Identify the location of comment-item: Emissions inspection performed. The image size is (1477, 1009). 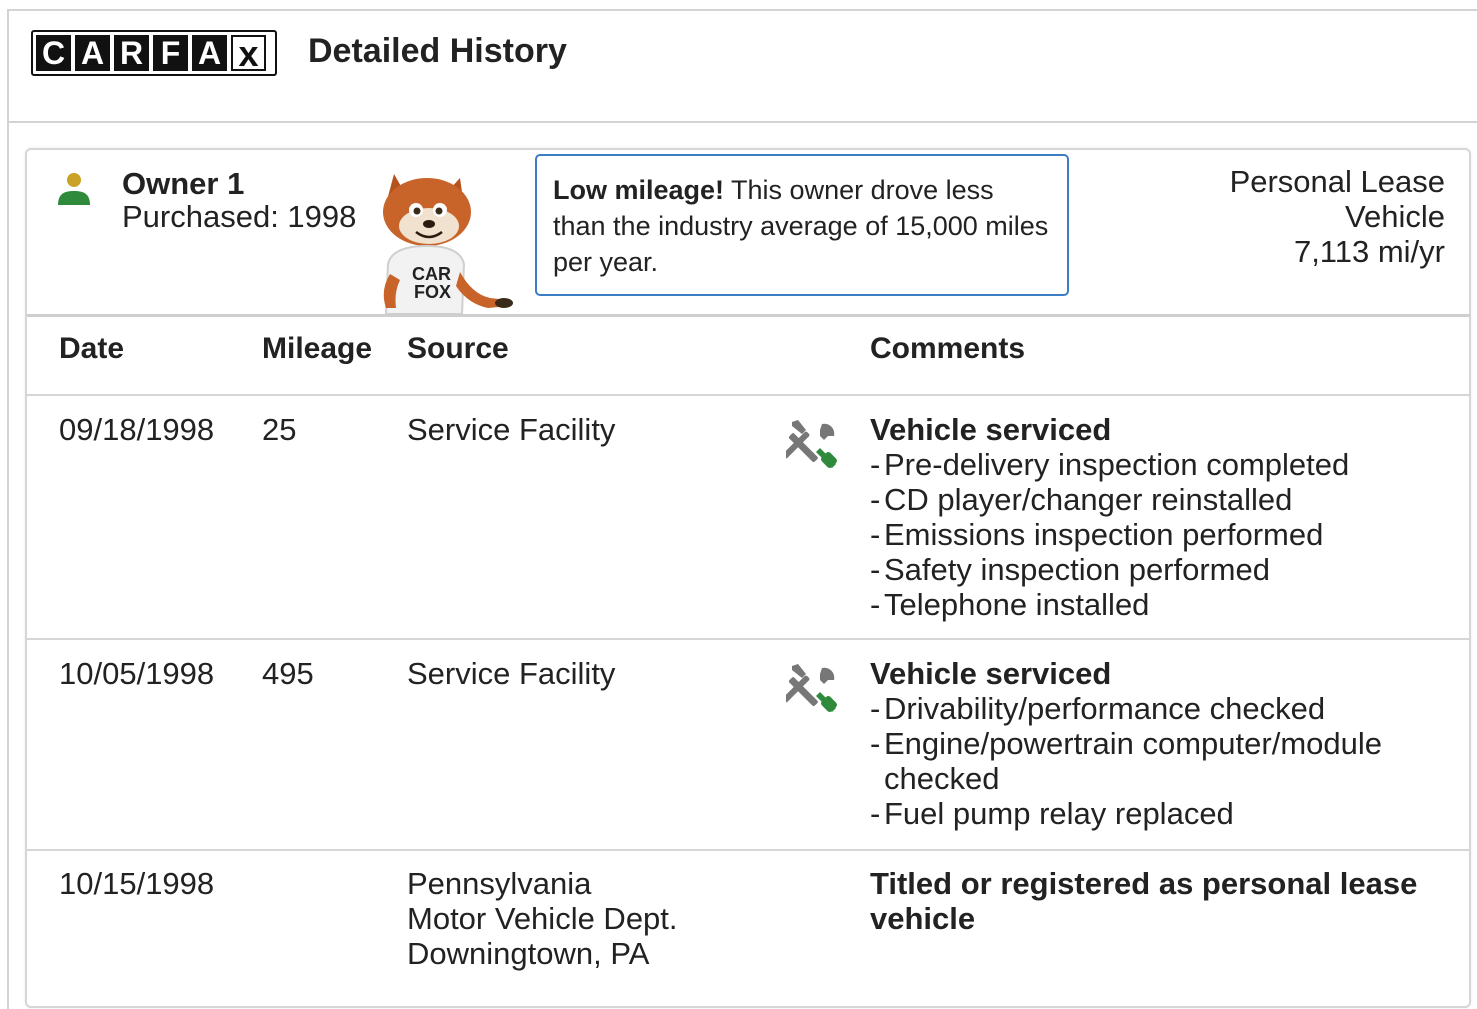
(1109, 534).